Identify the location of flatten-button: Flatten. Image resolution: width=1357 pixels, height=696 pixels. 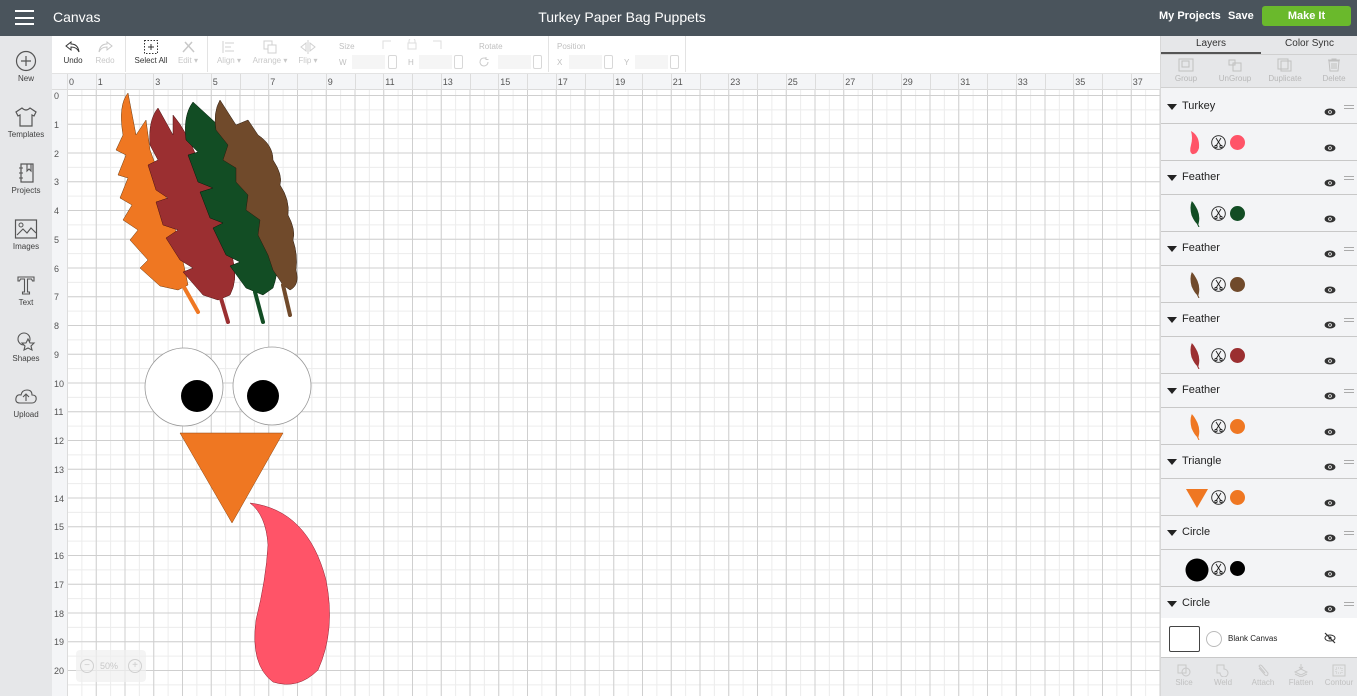
(1301, 675).